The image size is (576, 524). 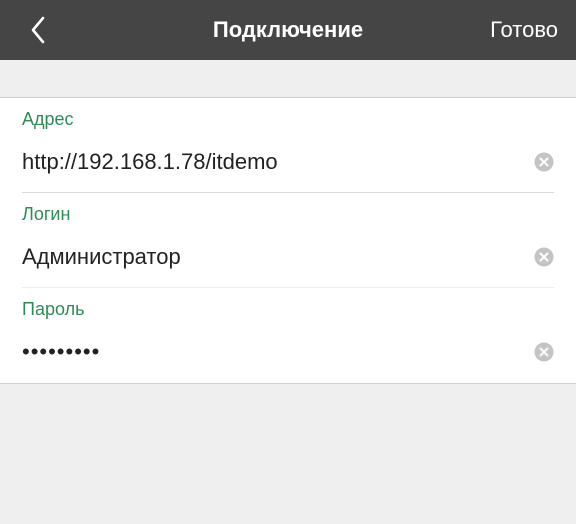 I want to click on clear-password-button, so click(x=544, y=352).